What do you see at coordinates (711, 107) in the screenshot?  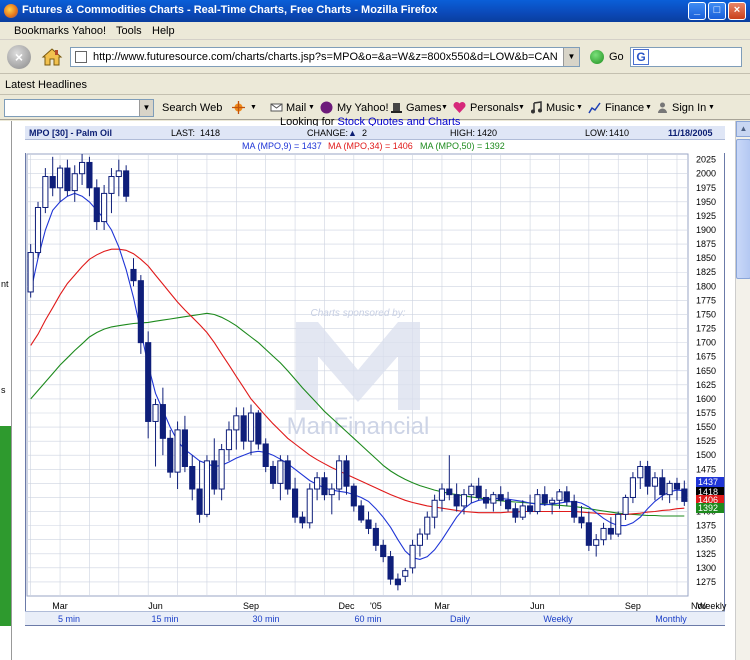 I see `sign-in-dropdown-icon: ▼` at bounding box center [711, 107].